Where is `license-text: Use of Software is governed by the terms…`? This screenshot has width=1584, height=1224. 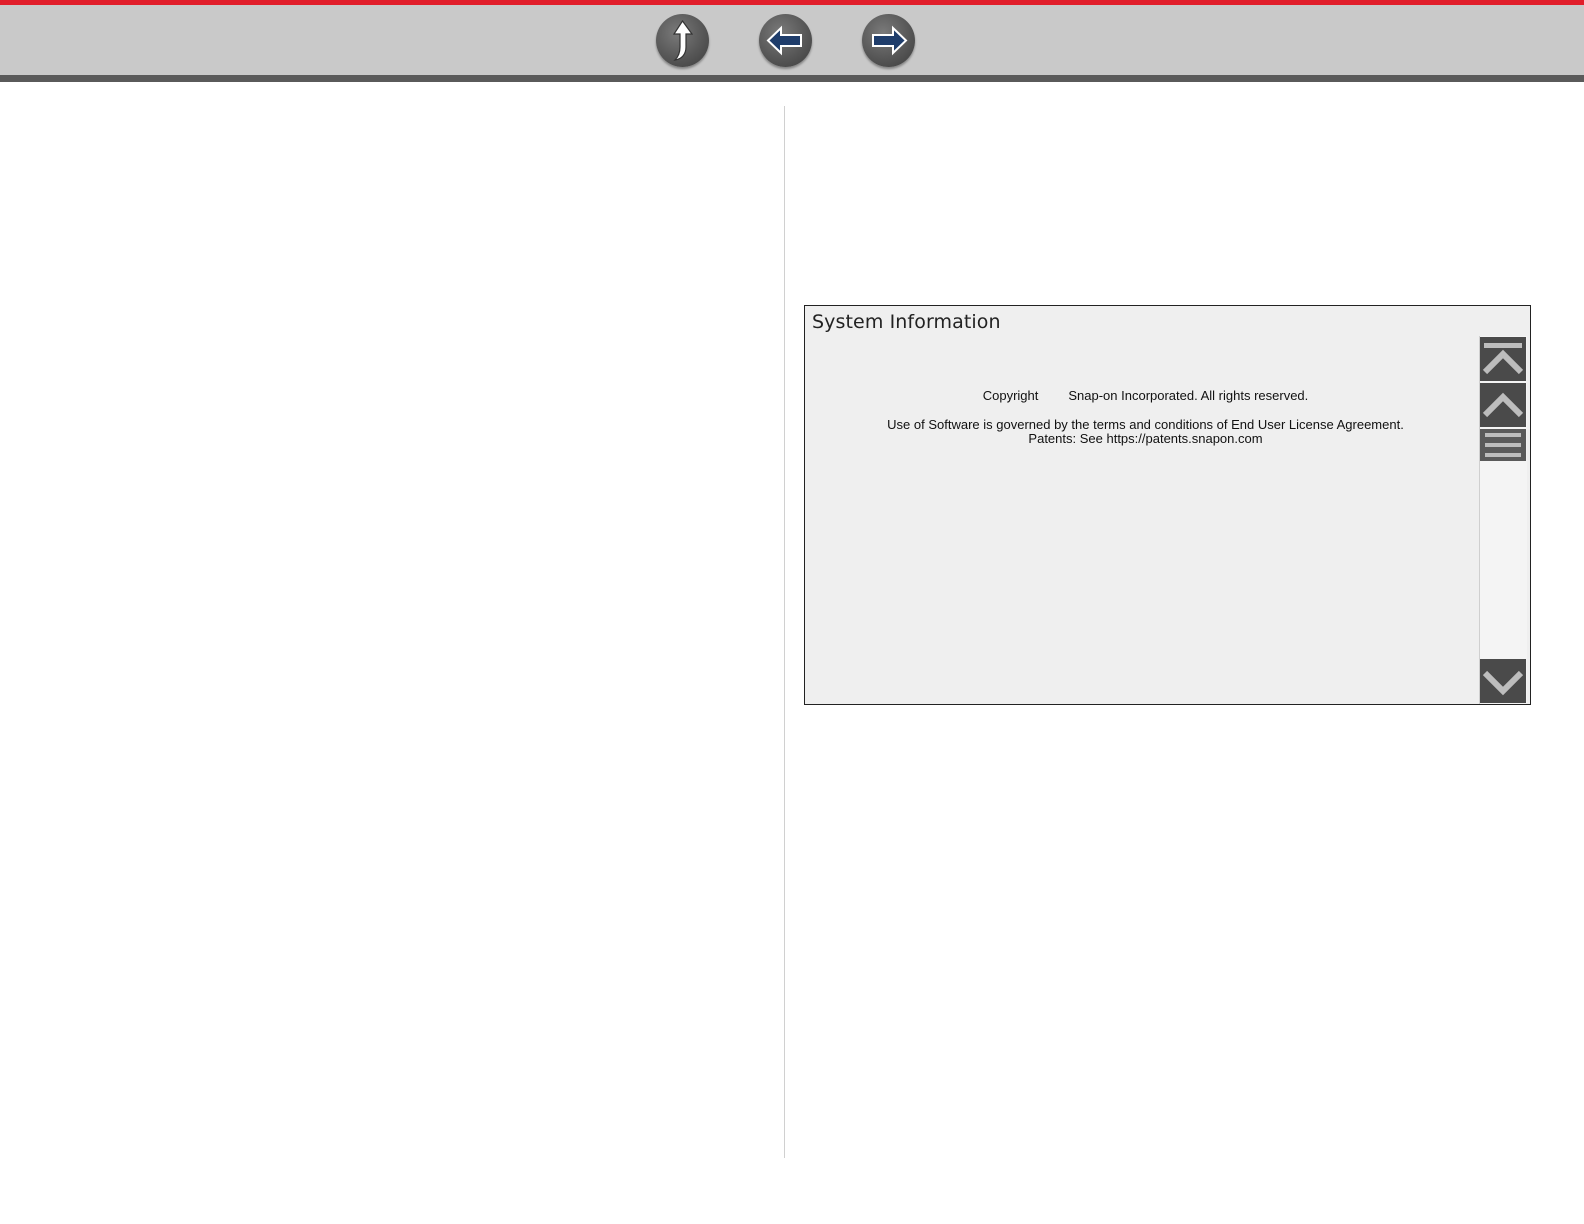 license-text: Use of Software is governed by the terms… is located at coordinates (1145, 424).